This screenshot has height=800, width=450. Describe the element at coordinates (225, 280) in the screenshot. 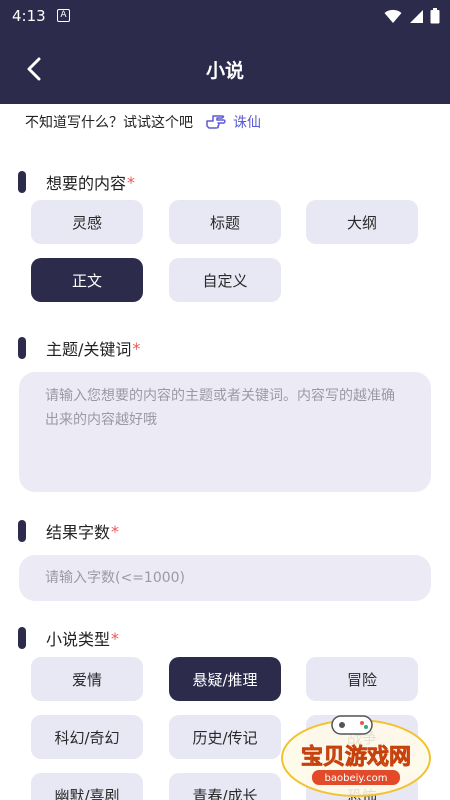

I see `content-chip-custom: 自定义` at that location.